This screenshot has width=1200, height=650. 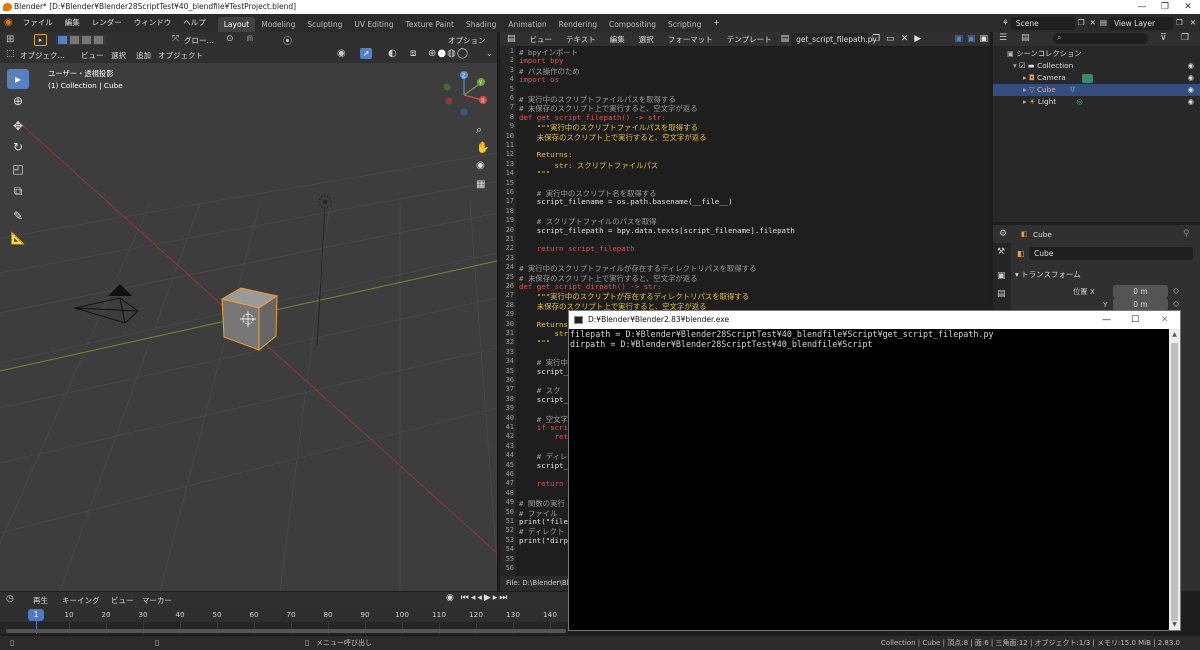 I want to click on maximize-button: ❐, so click(x=1165, y=7).